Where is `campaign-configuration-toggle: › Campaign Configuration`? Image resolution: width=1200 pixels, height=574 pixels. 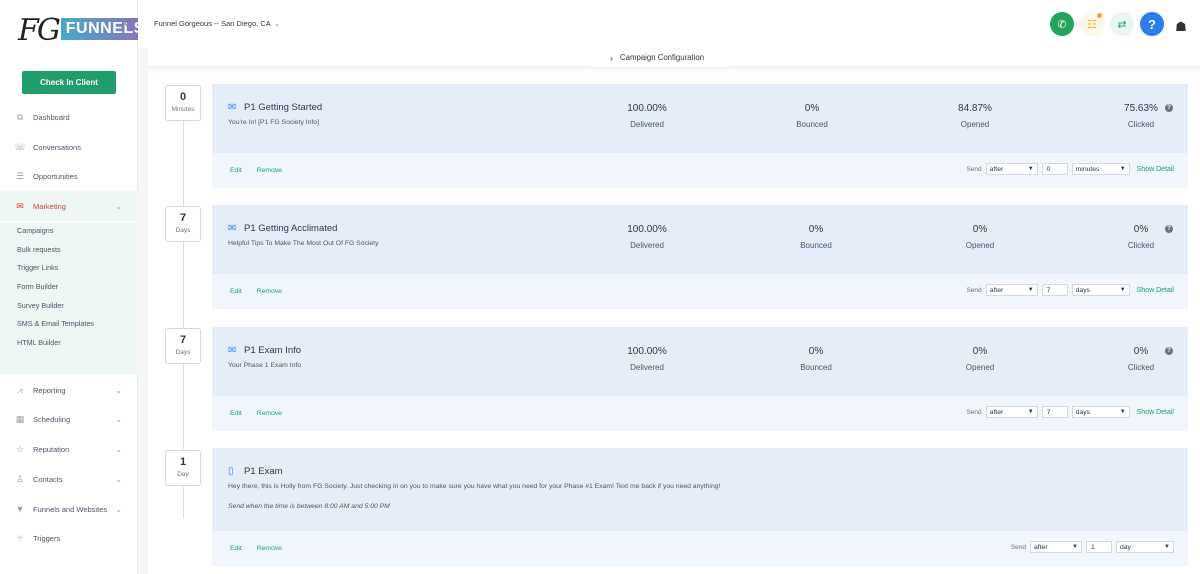
campaign-configuration-toggle: › Campaign Configuration is located at coordinates (660, 57).